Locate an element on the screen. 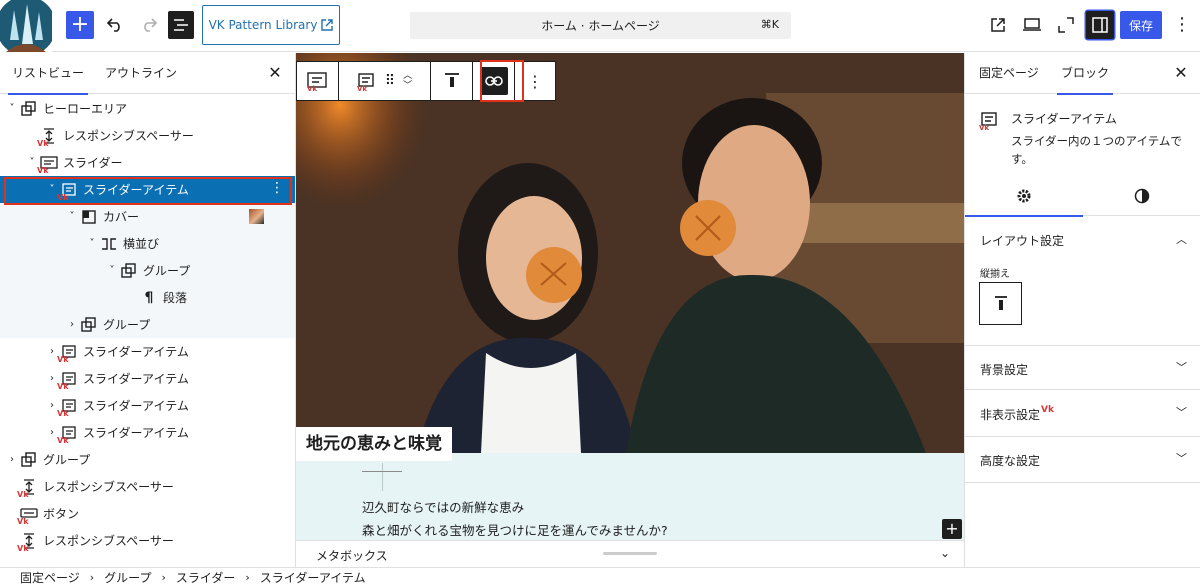 This screenshot has height=587, width=1200. caption-line-1: 辺久町ならではの新鮮な恵み is located at coordinates (443, 506).